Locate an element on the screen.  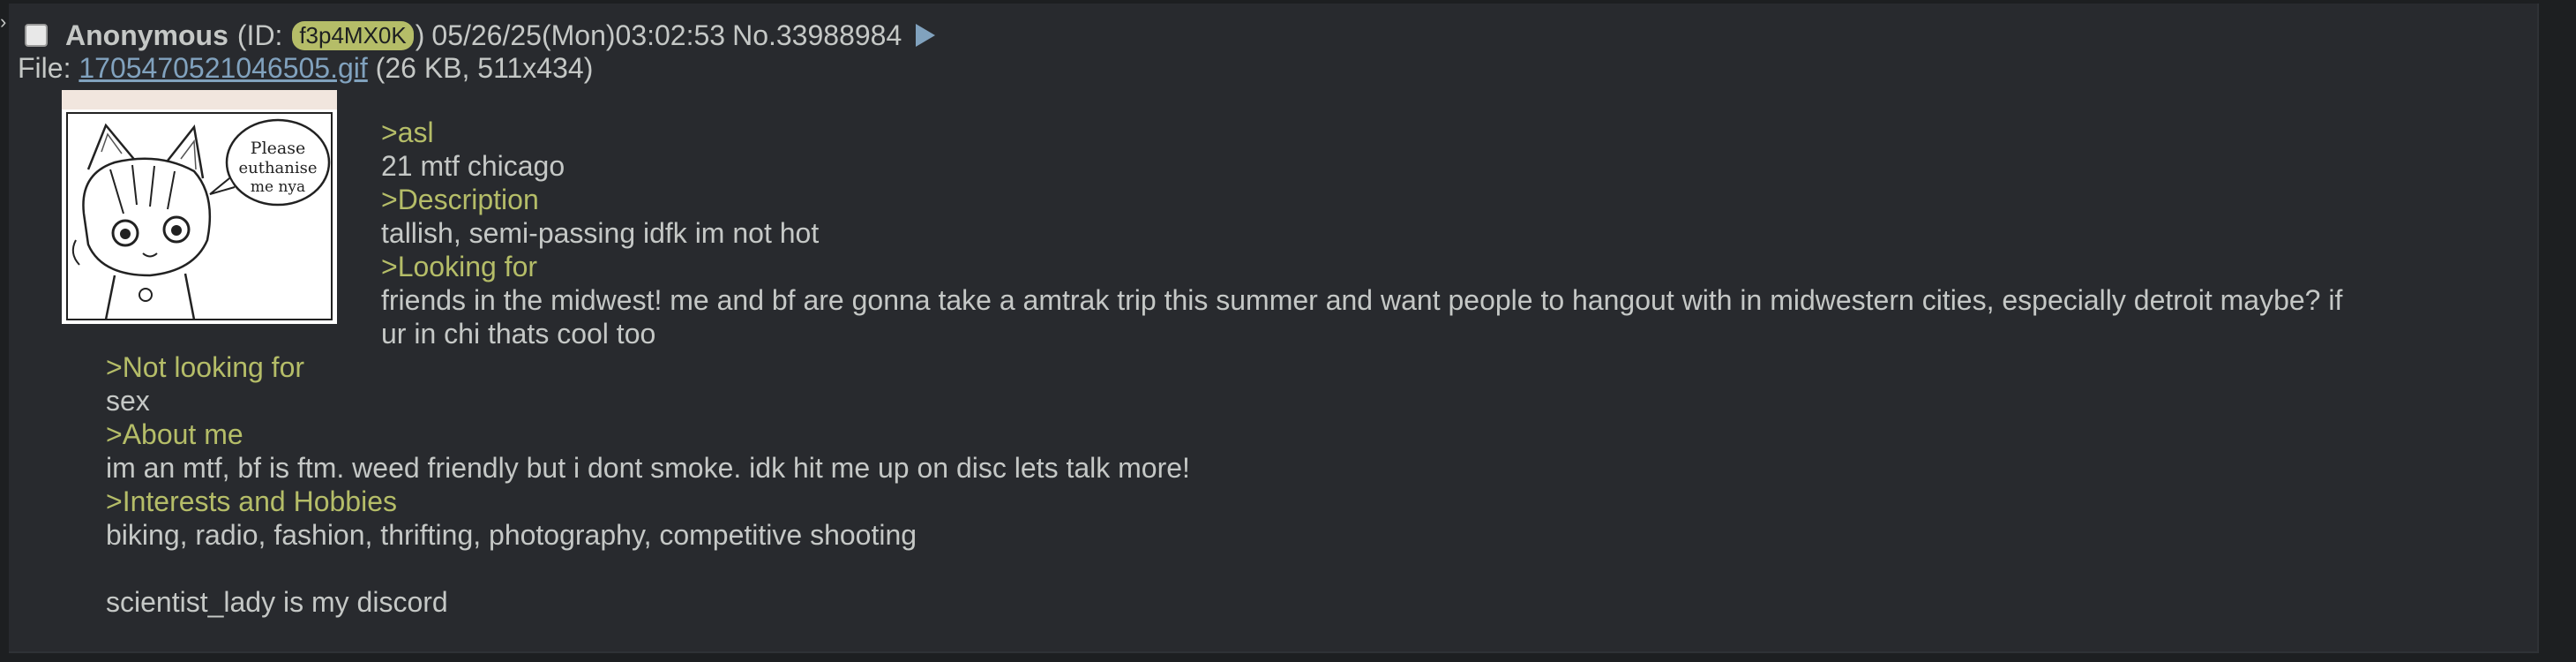
bubble-text-line3: me nya is located at coordinates (278, 187).